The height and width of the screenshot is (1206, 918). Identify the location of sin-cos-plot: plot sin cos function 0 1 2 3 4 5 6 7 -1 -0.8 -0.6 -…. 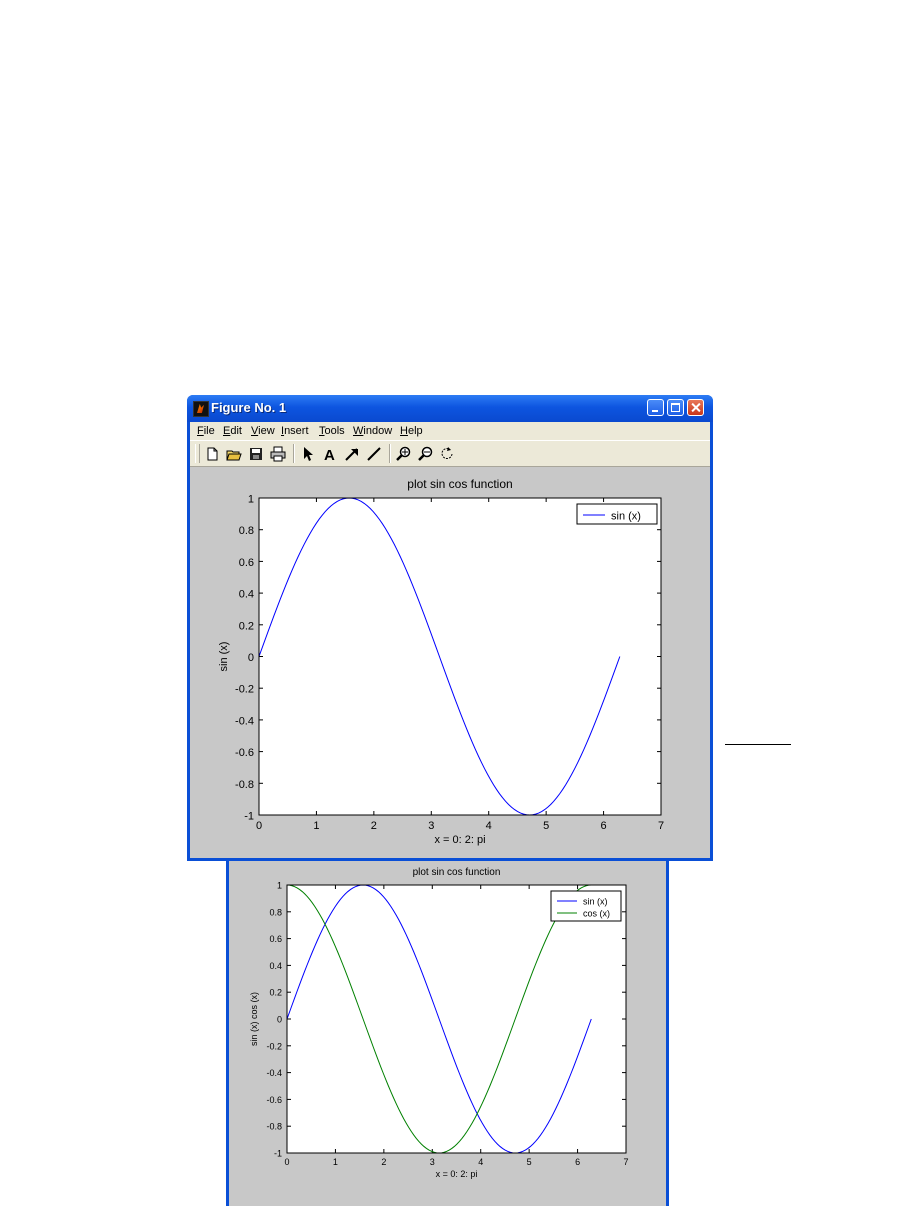
(439, 1023).